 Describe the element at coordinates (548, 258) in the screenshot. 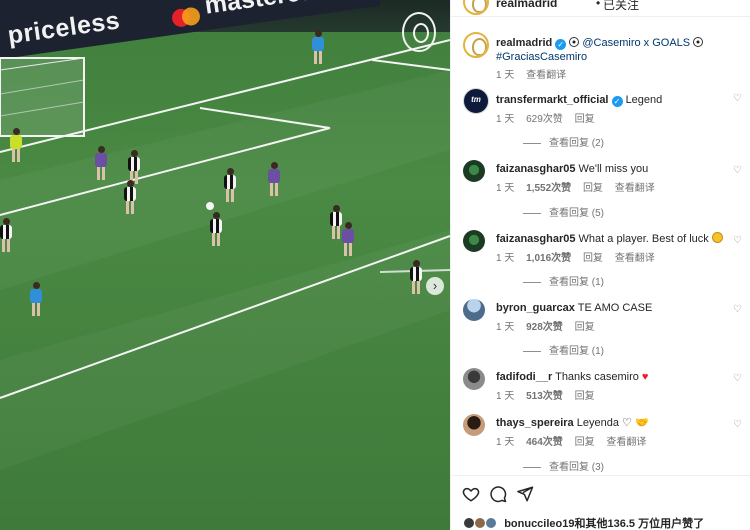

I see `comment-likes: 1,016次赞` at that location.